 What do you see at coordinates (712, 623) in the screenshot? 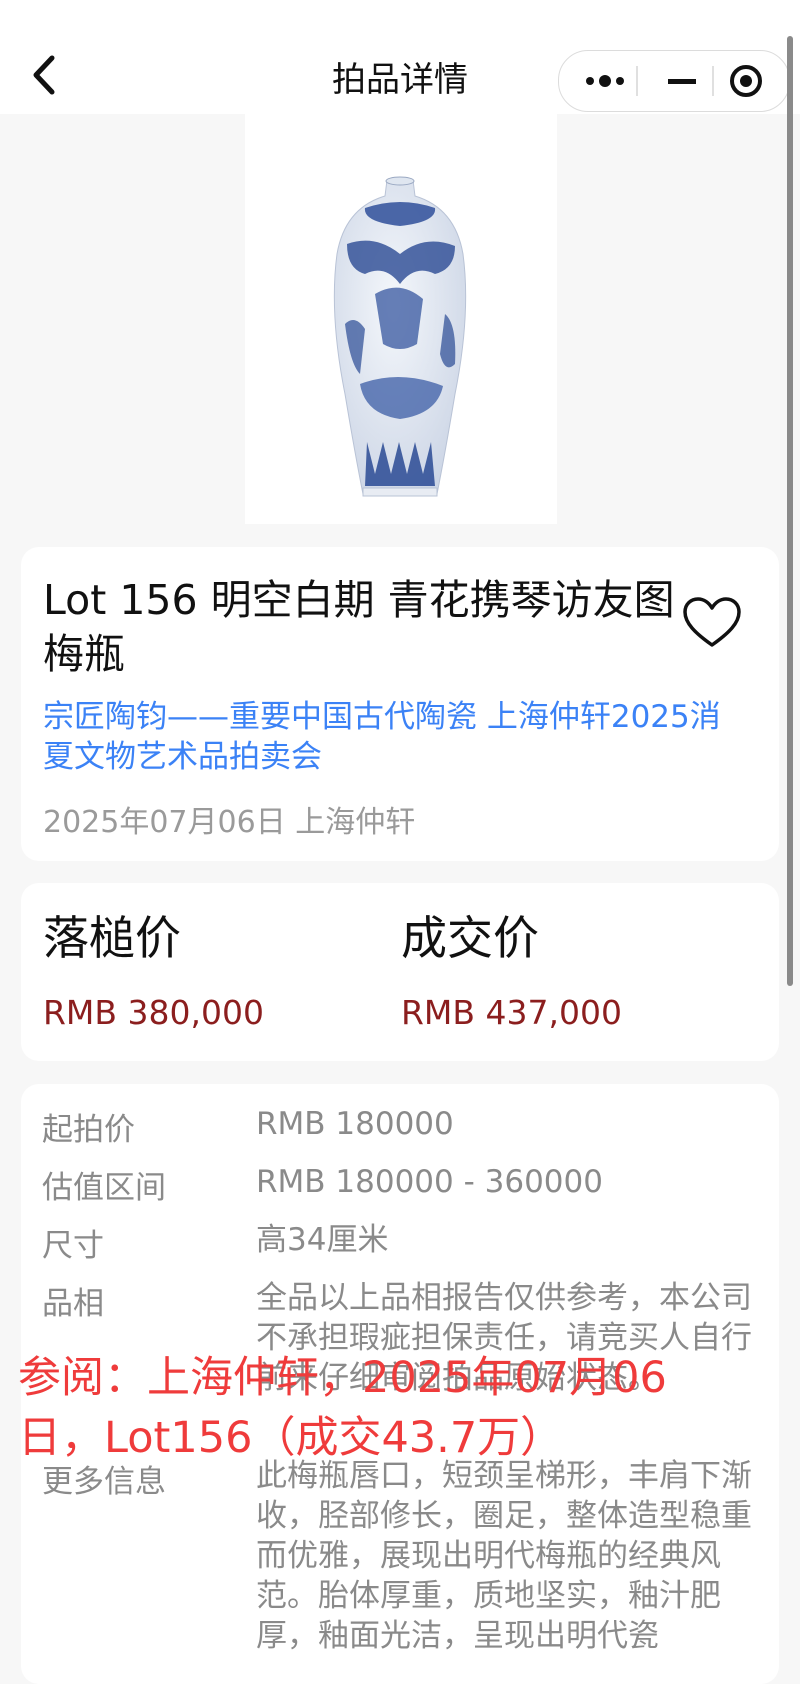
I see `favorite-heart-icon` at bounding box center [712, 623].